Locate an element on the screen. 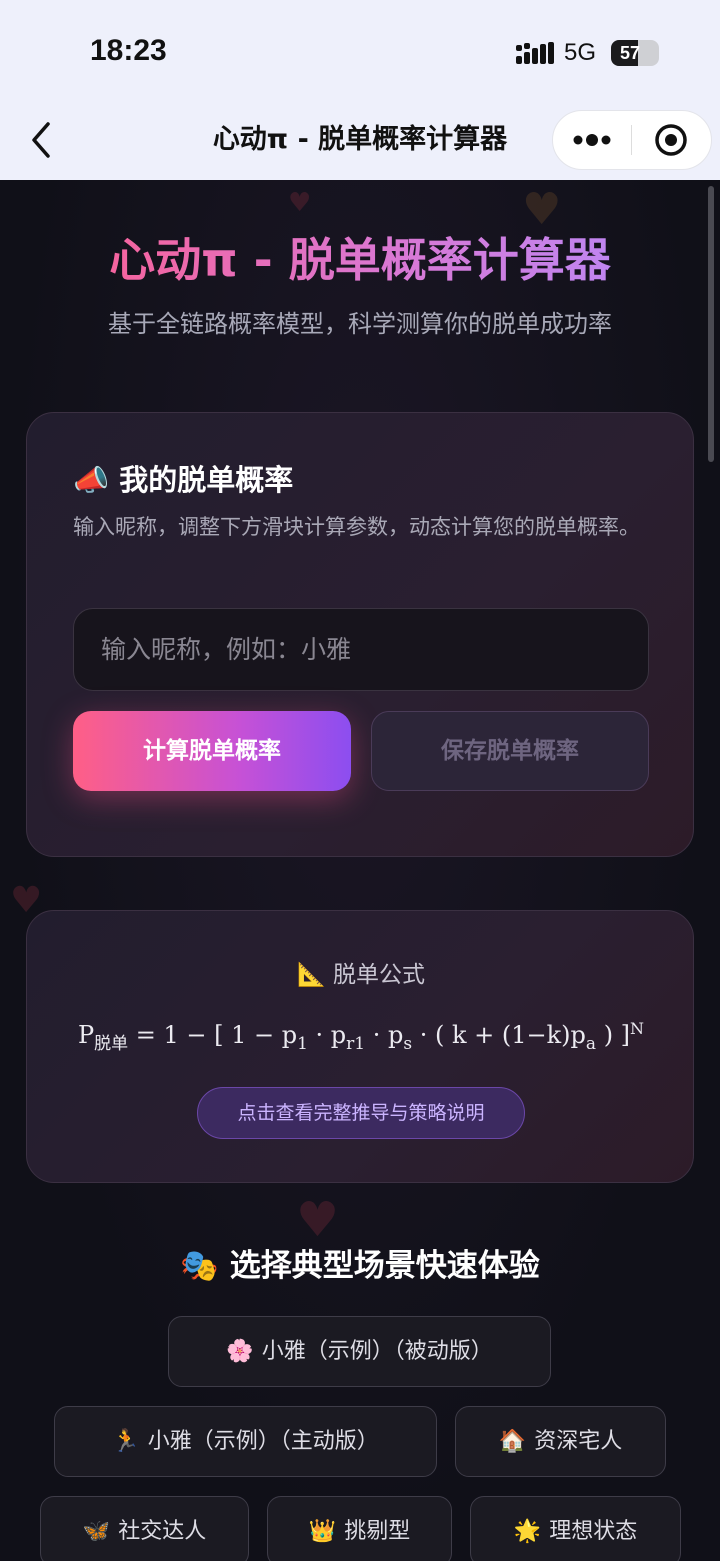 This screenshot has width=720, height=1561. scene-chip-label: 社交达人 is located at coordinates (162, 1531).